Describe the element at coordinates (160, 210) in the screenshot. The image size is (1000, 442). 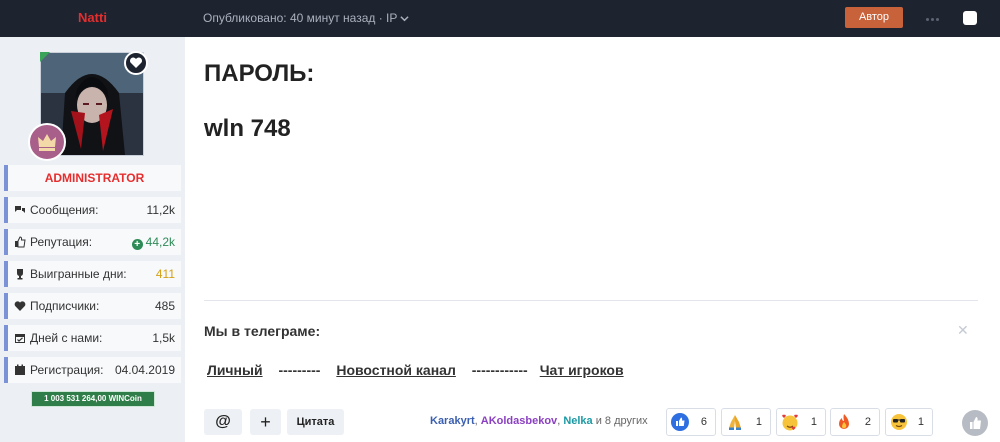
I see `stat-value: 11,2k` at that location.